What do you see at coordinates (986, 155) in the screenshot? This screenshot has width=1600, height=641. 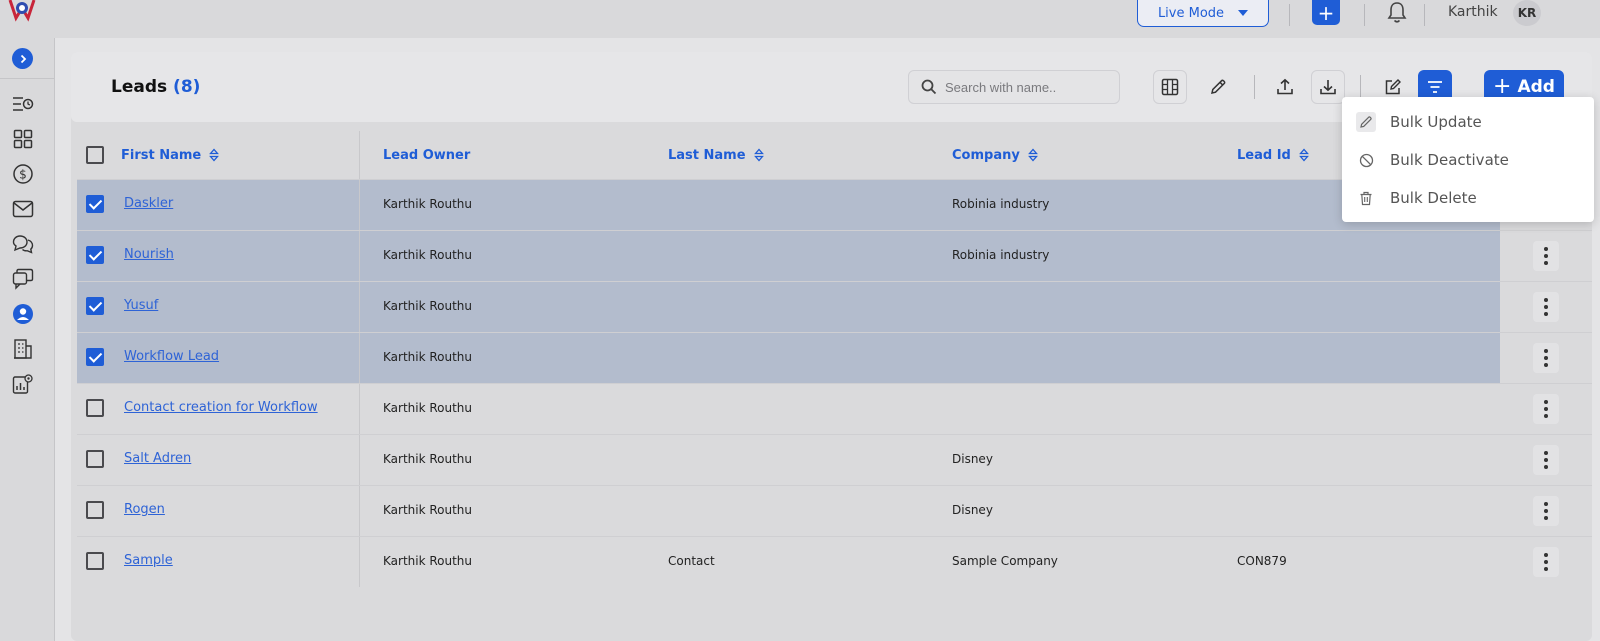 I see `column-label: Company` at bounding box center [986, 155].